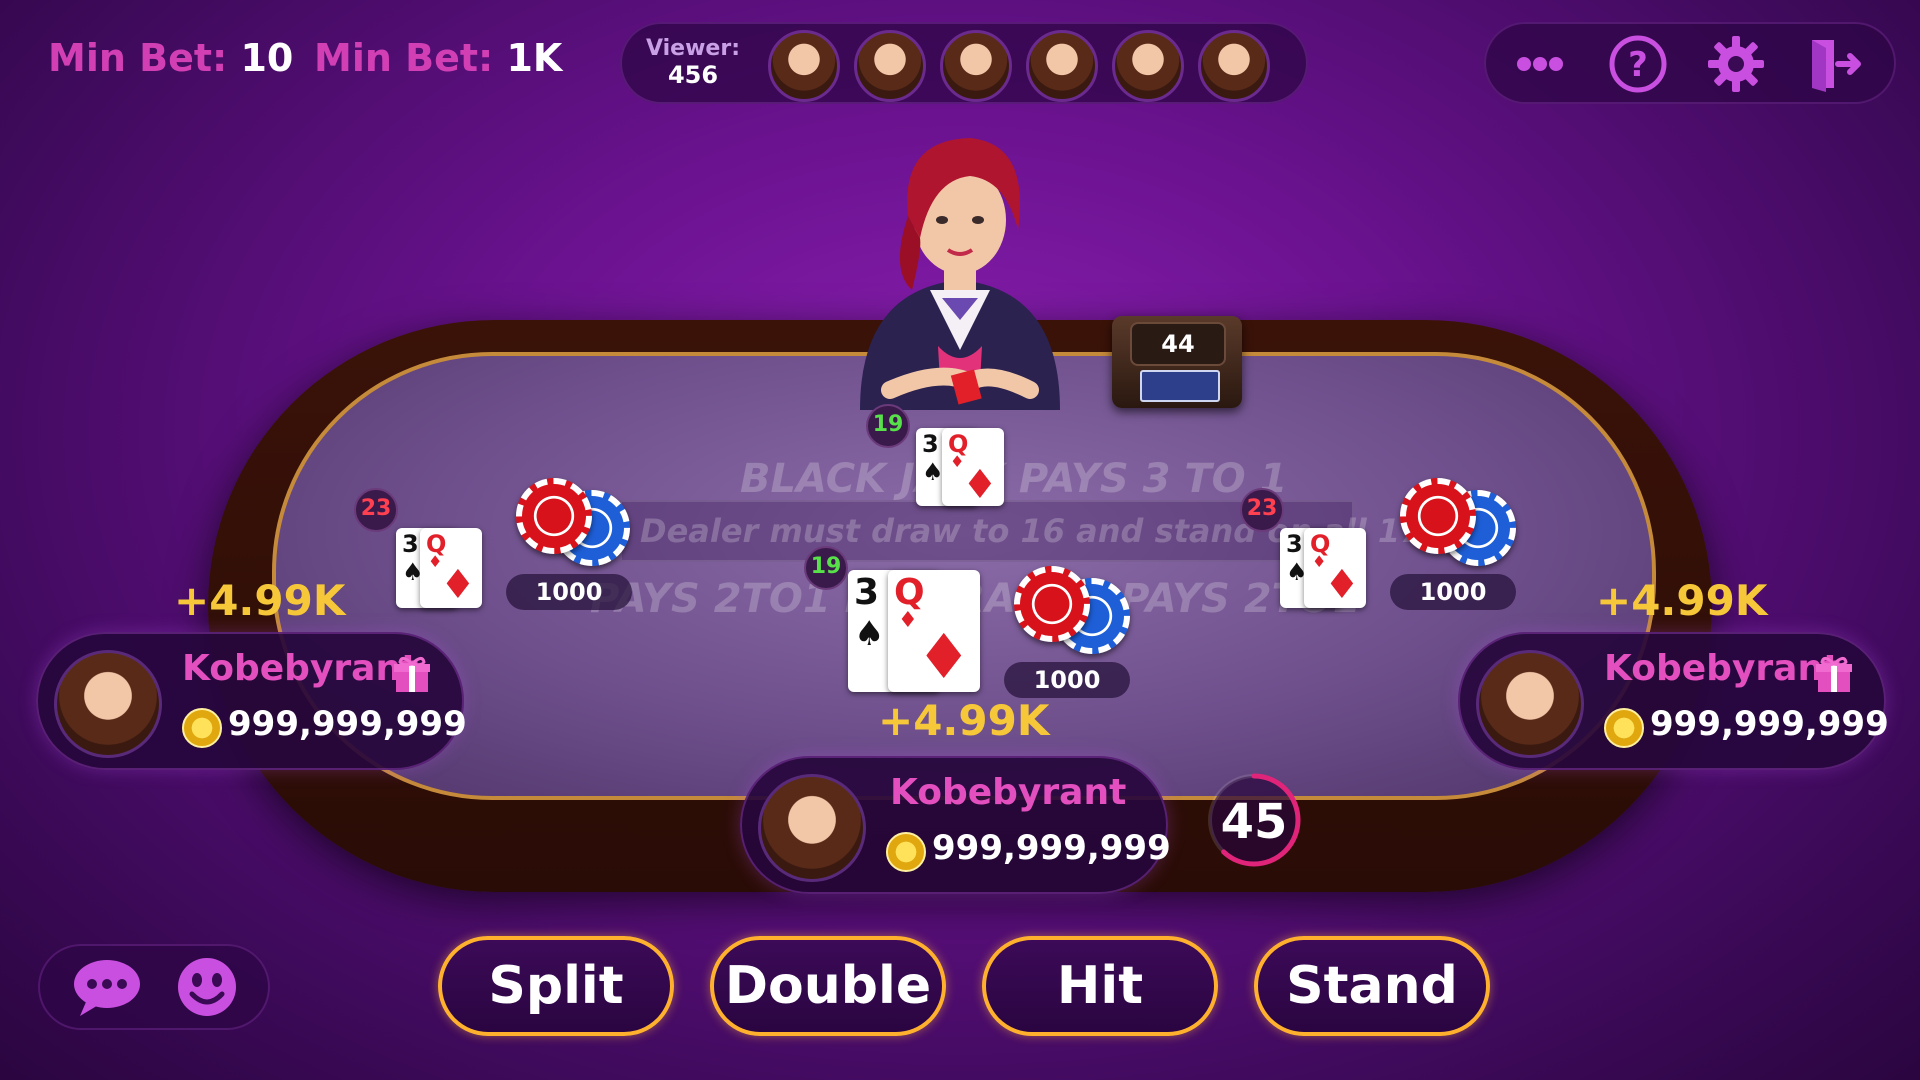  I want to click on right-card-2: Q ♦ ♦, so click(1335, 568).